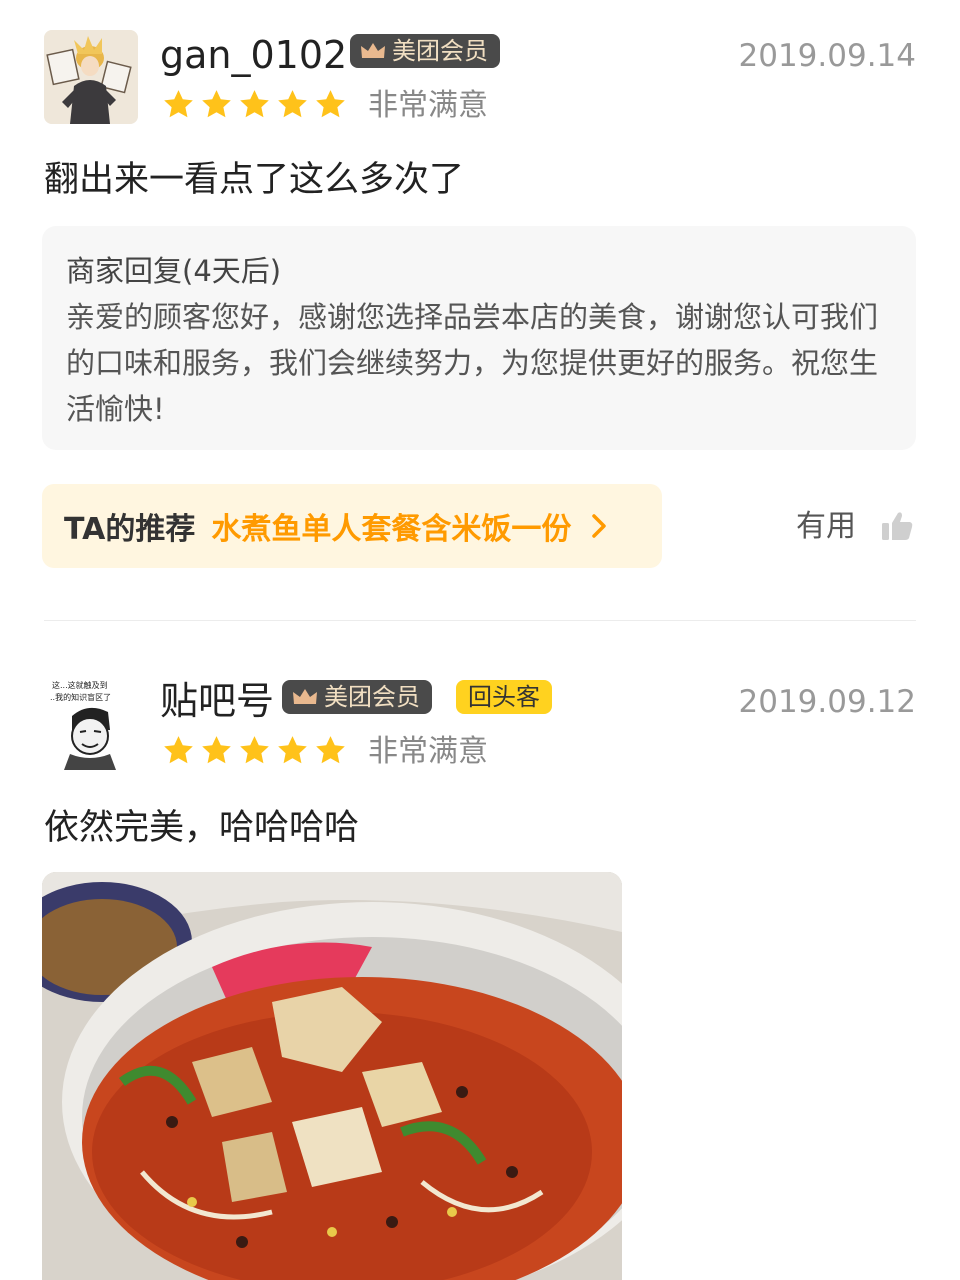 Image resolution: width=960 pixels, height=1280 pixels. Describe the element at coordinates (80, 685) in the screenshot. I see `avatar-caption-line-1: 这...这就触及到` at that location.